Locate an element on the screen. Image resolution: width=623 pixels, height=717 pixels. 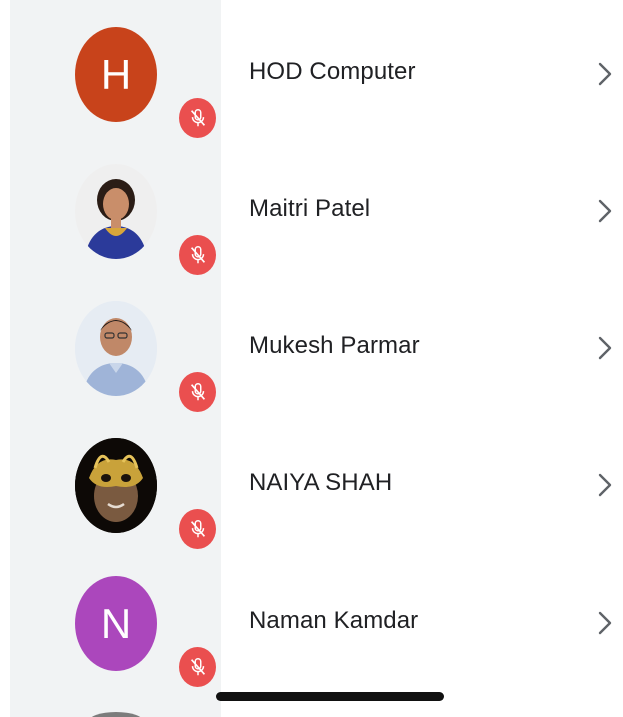
avatar: N is located at coordinates (116, 623).